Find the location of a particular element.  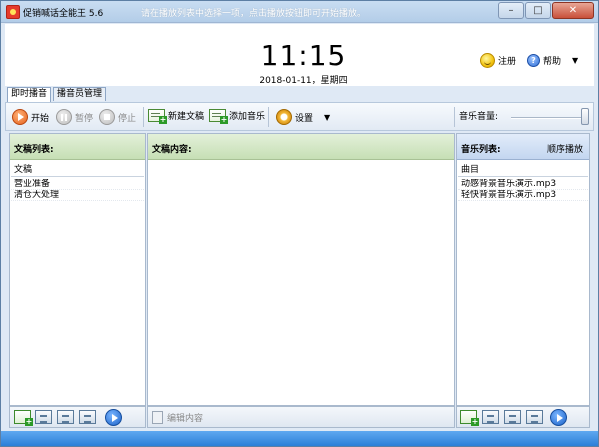

volume-slider-thumb is located at coordinates (585, 116).